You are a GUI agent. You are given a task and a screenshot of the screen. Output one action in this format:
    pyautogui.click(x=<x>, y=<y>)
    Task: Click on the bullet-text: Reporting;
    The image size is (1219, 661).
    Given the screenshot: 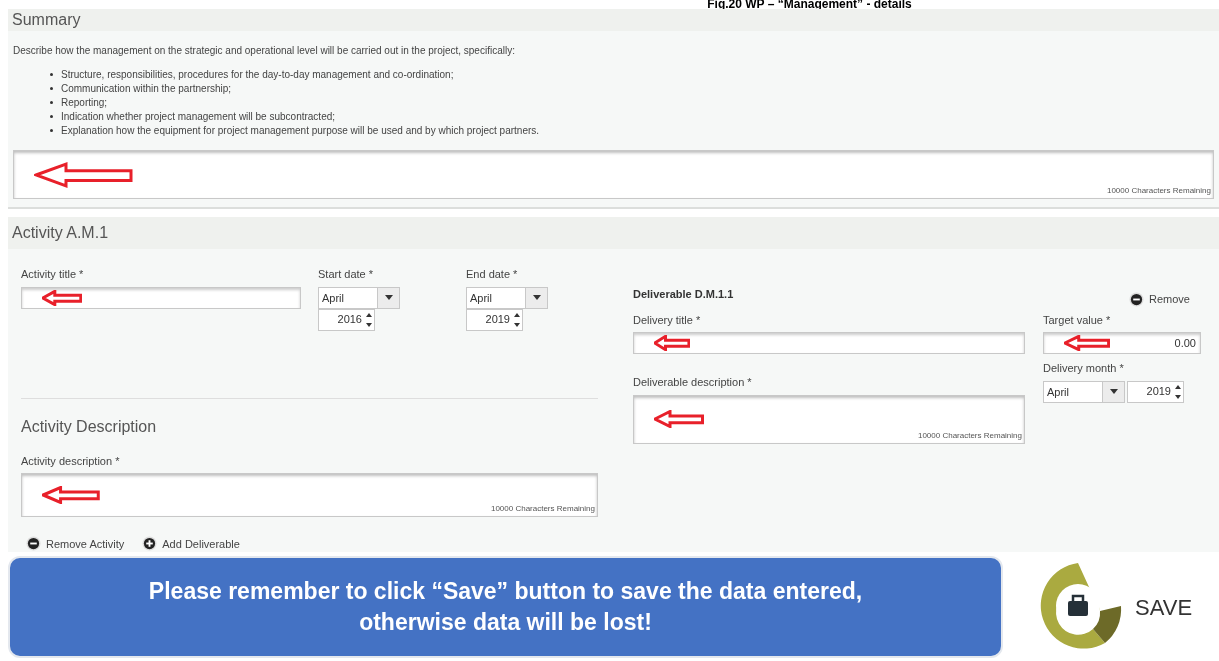 What is the action you would take?
    pyautogui.click(x=84, y=102)
    